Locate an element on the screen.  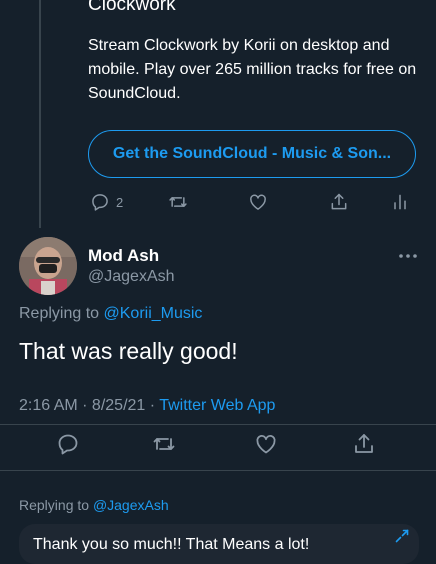
replying-to-line: Replying to @Korii_Music is located at coordinates (110, 314).